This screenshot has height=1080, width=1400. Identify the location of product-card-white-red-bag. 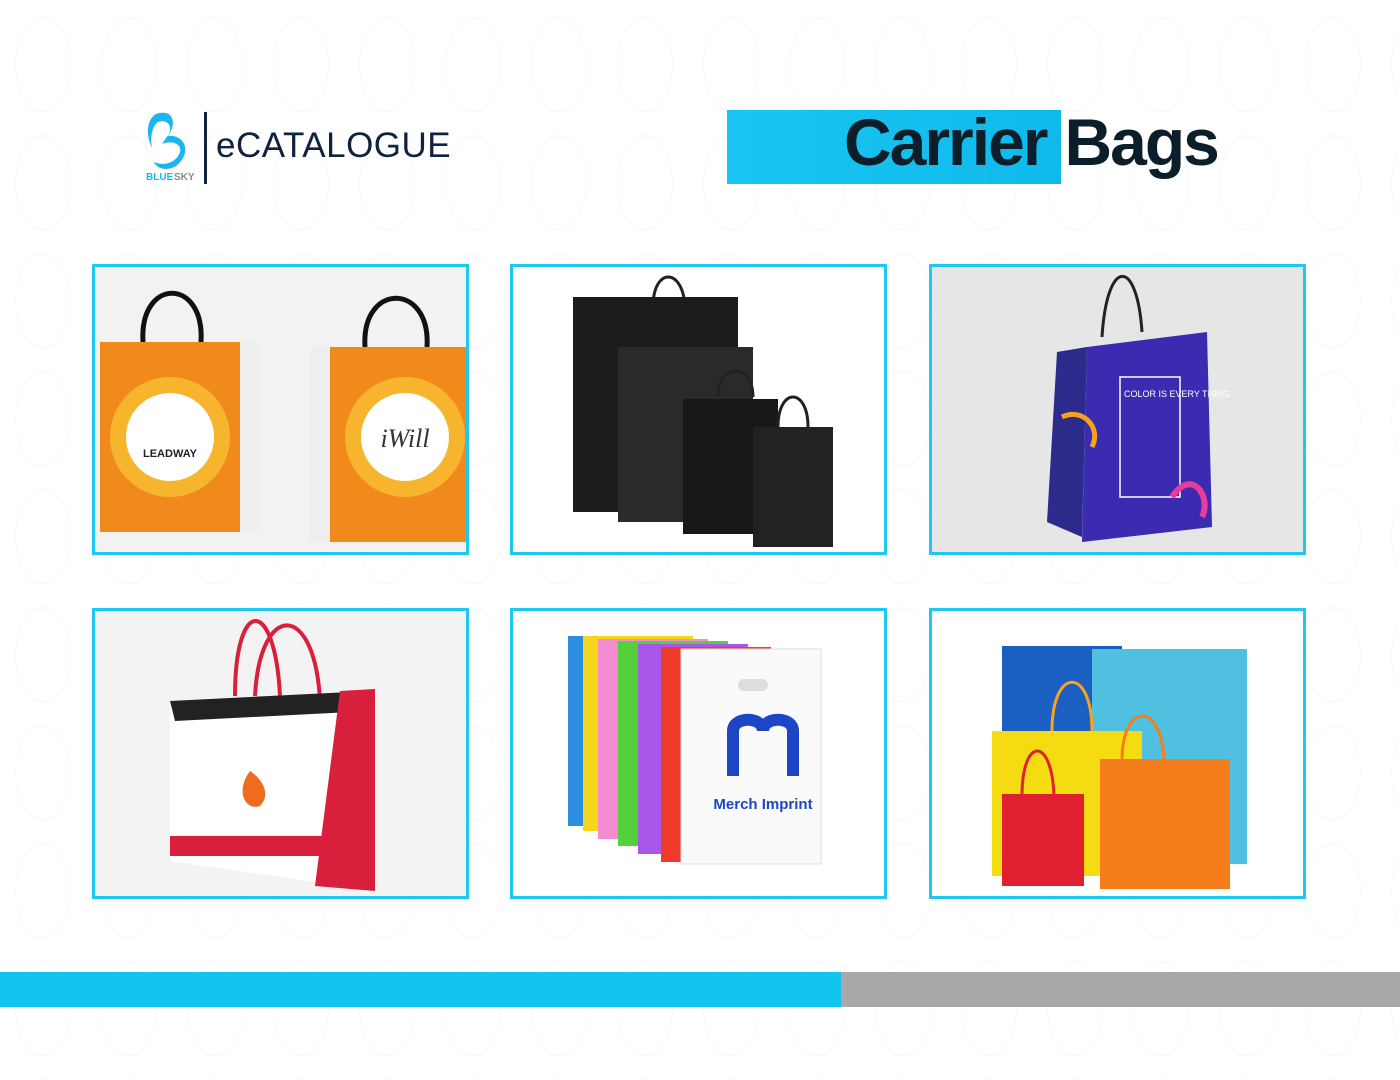
(280, 753).